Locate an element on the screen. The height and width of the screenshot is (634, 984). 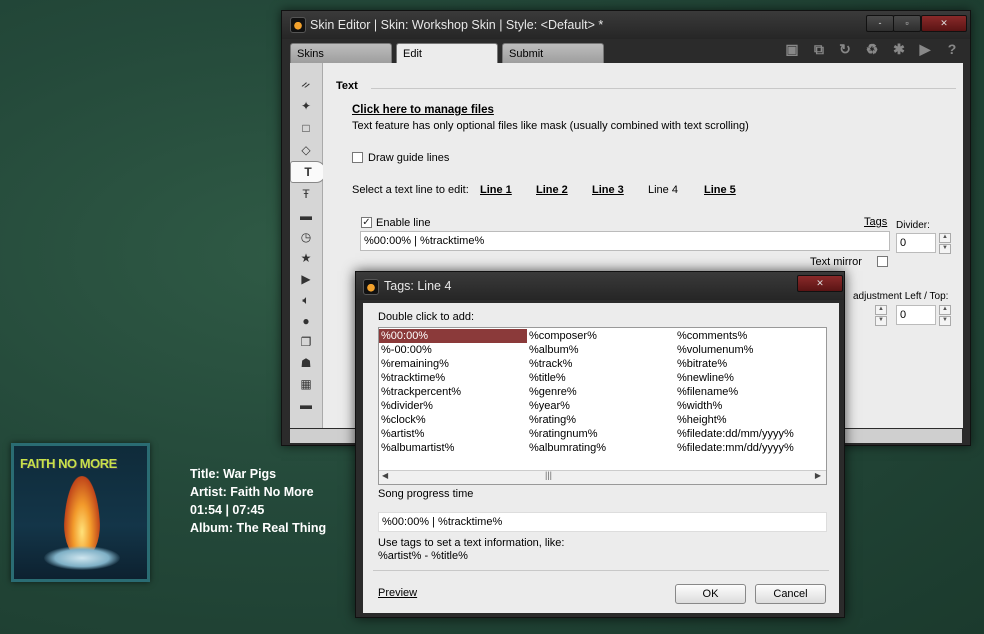
tag-item: %year% is located at coordinates (549, 406).